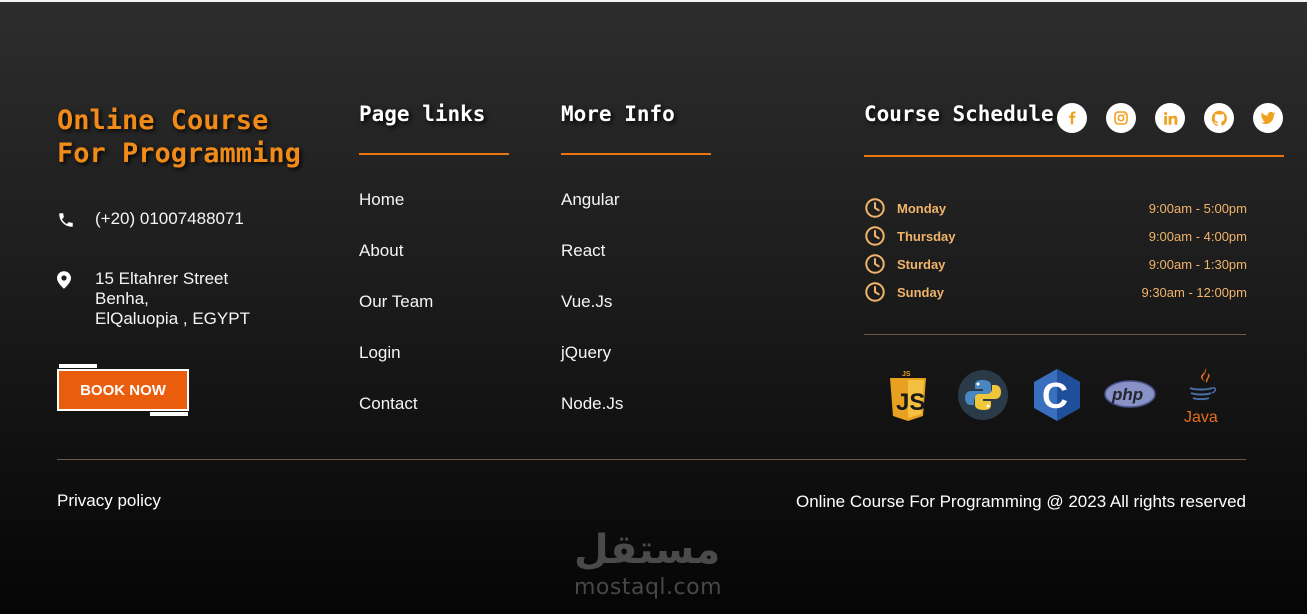 This screenshot has height=614, width=1307. What do you see at coordinates (592, 266) in the screenshot?
I see `more-info-link-react: React` at bounding box center [592, 266].